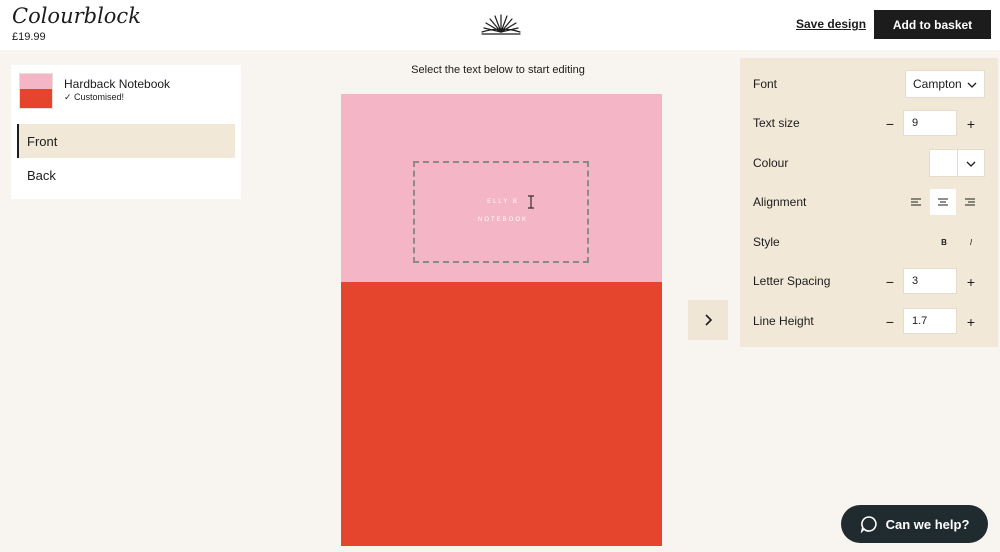  What do you see at coordinates (94, 97) in the screenshot?
I see `customised-status: ✓ Customised!` at bounding box center [94, 97].